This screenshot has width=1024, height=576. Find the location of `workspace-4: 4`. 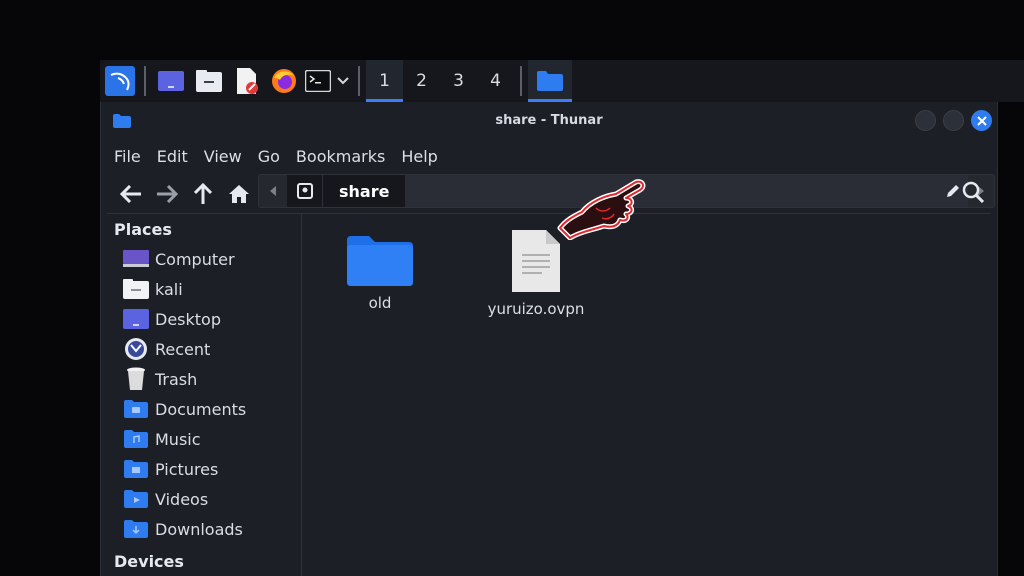

workspace-4: 4 is located at coordinates (495, 81).